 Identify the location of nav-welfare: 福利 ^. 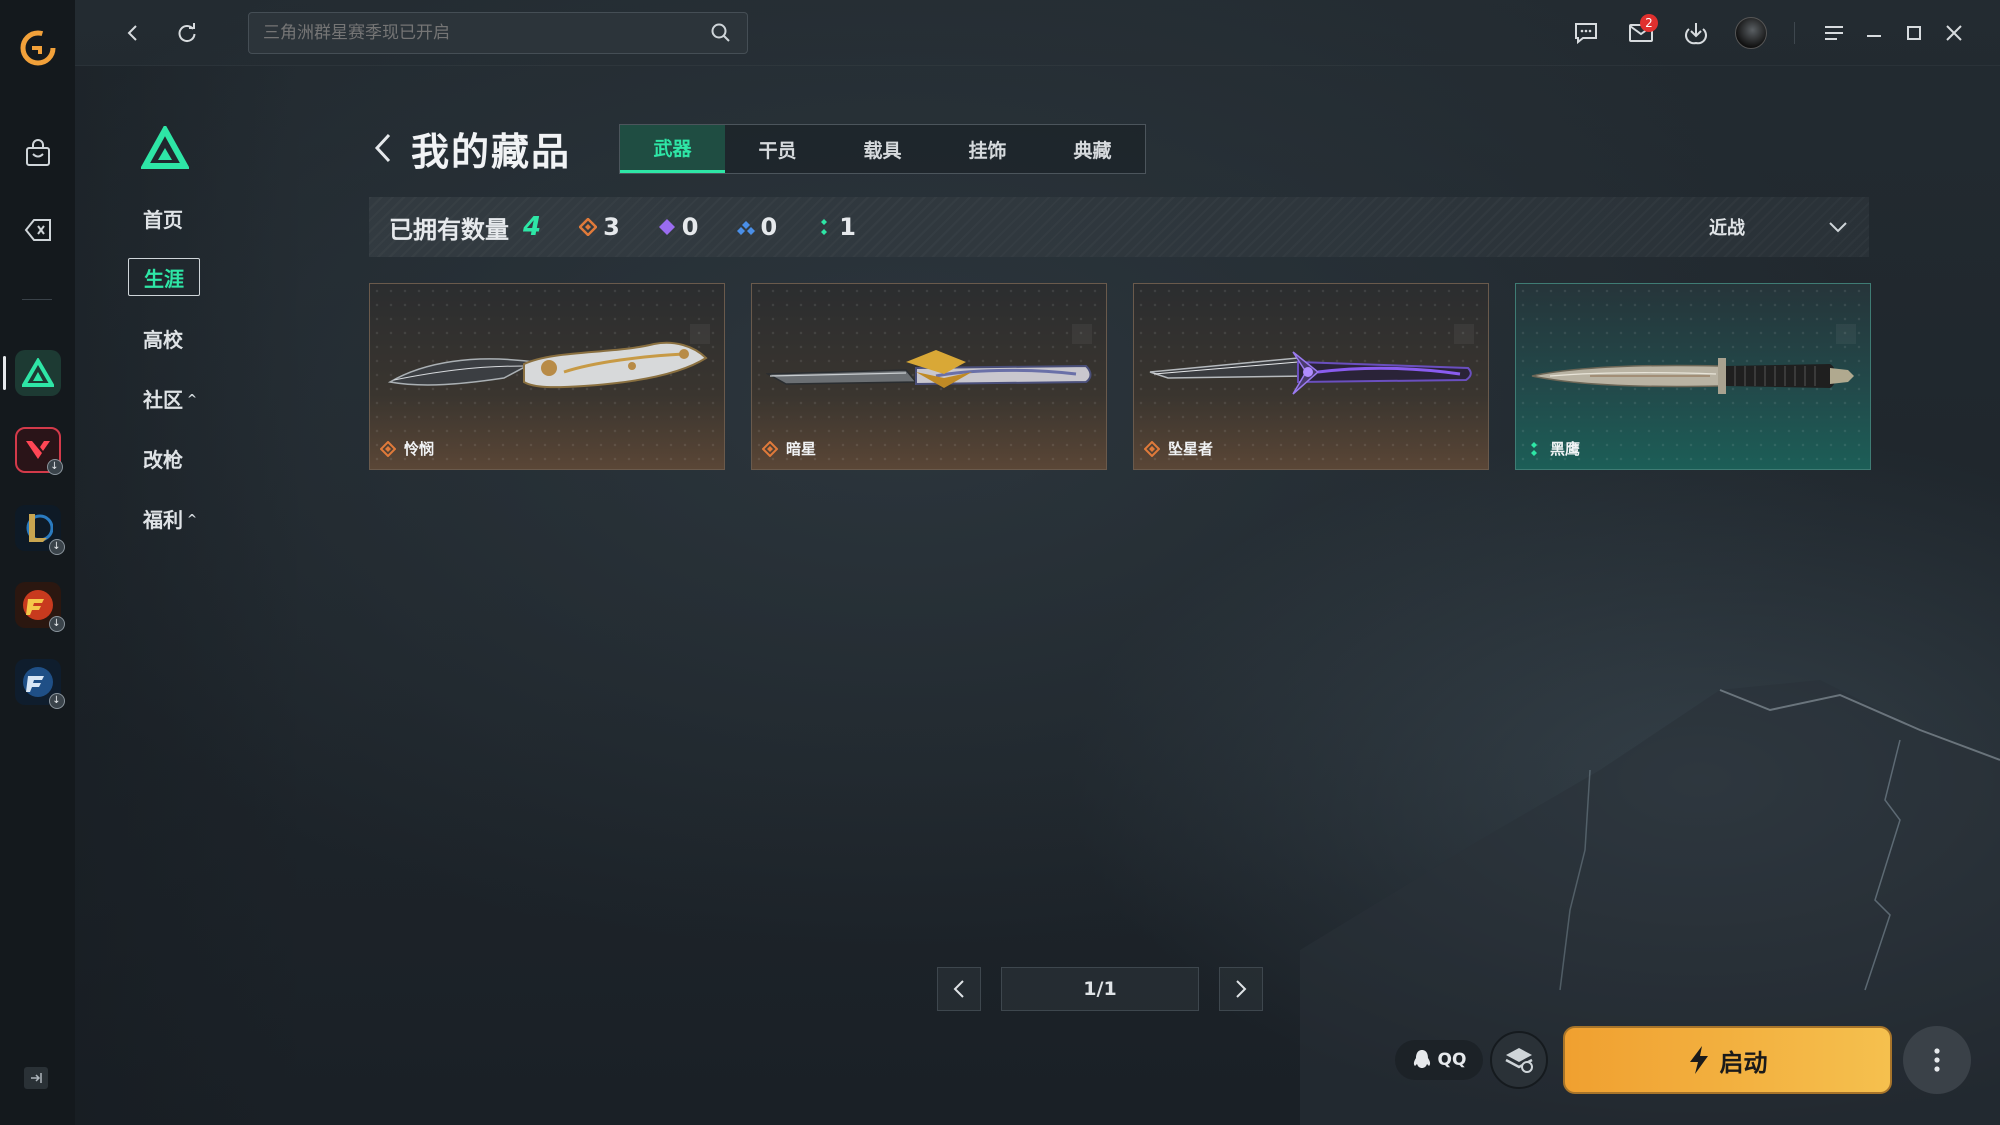
(170, 518).